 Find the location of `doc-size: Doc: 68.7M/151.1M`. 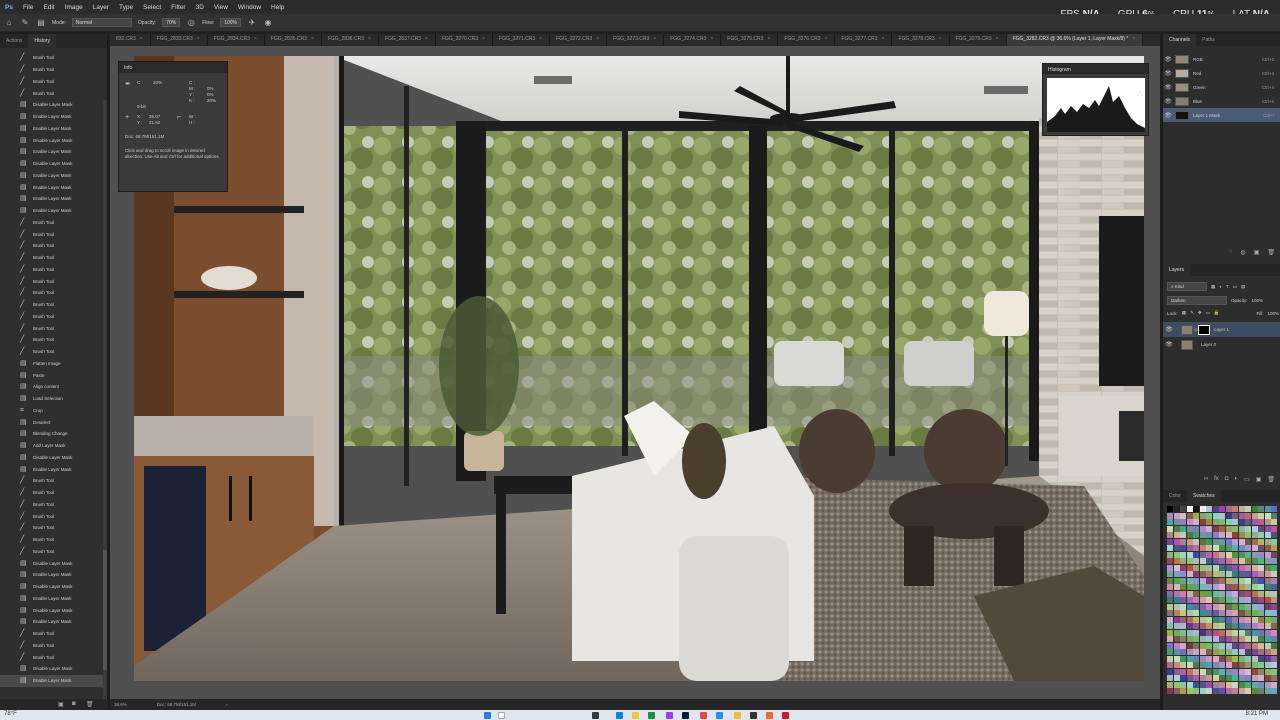

doc-size: Doc: 68.7M/151.1M is located at coordinates (176, 704).